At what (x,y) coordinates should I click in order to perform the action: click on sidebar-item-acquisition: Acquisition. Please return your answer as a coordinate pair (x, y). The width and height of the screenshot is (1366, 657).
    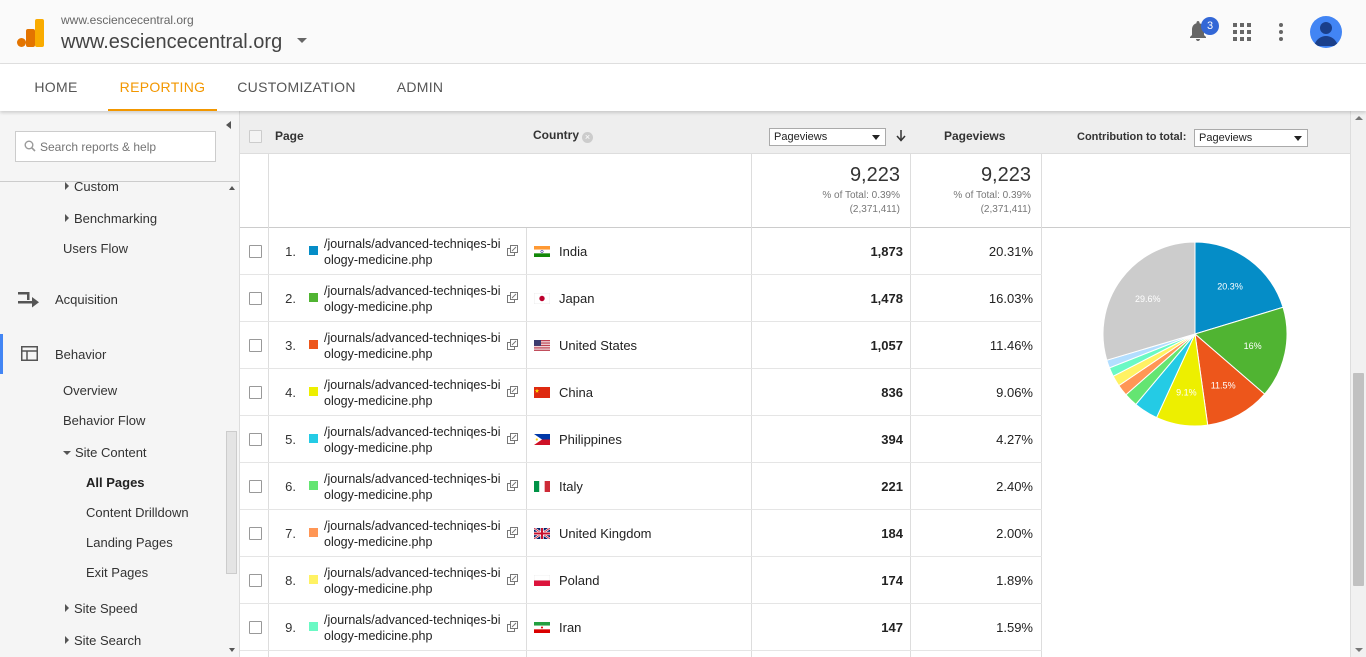
    Looking at the image, I should click on (86, 299).